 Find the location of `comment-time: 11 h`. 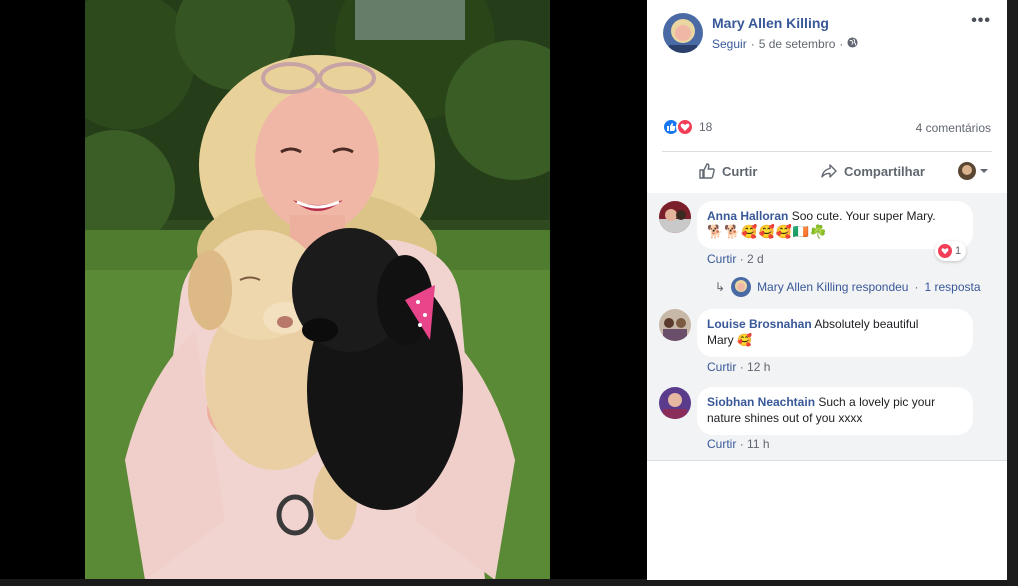

comment-time: 11 h is located at coordinates (758, 444).